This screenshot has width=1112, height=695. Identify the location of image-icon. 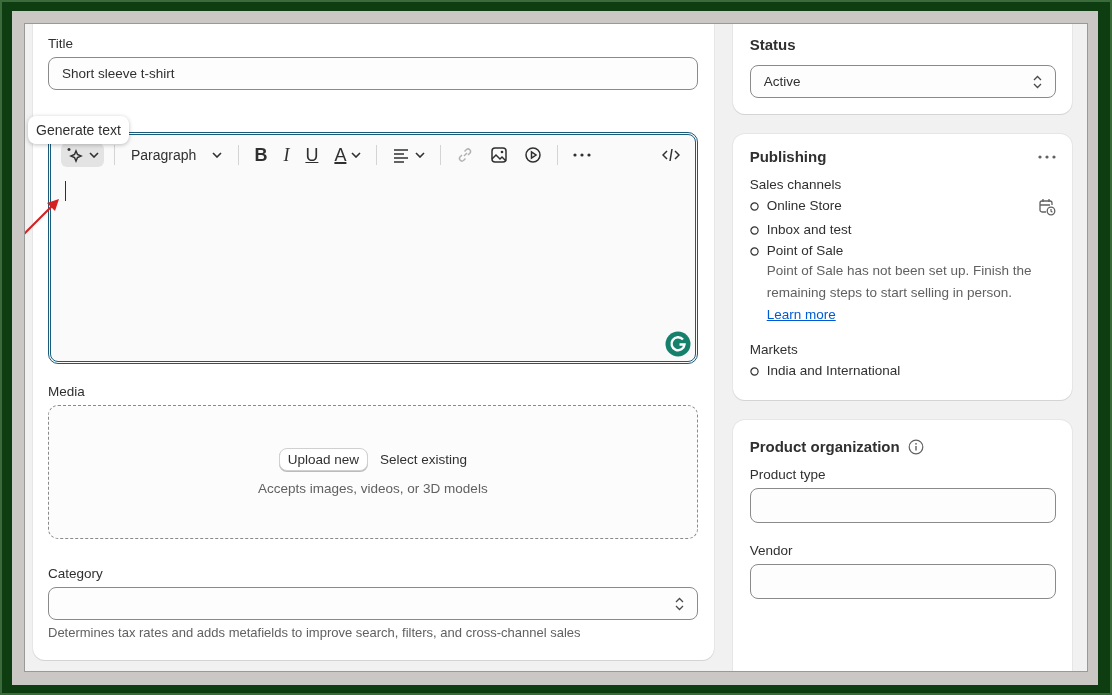
(499, 155).